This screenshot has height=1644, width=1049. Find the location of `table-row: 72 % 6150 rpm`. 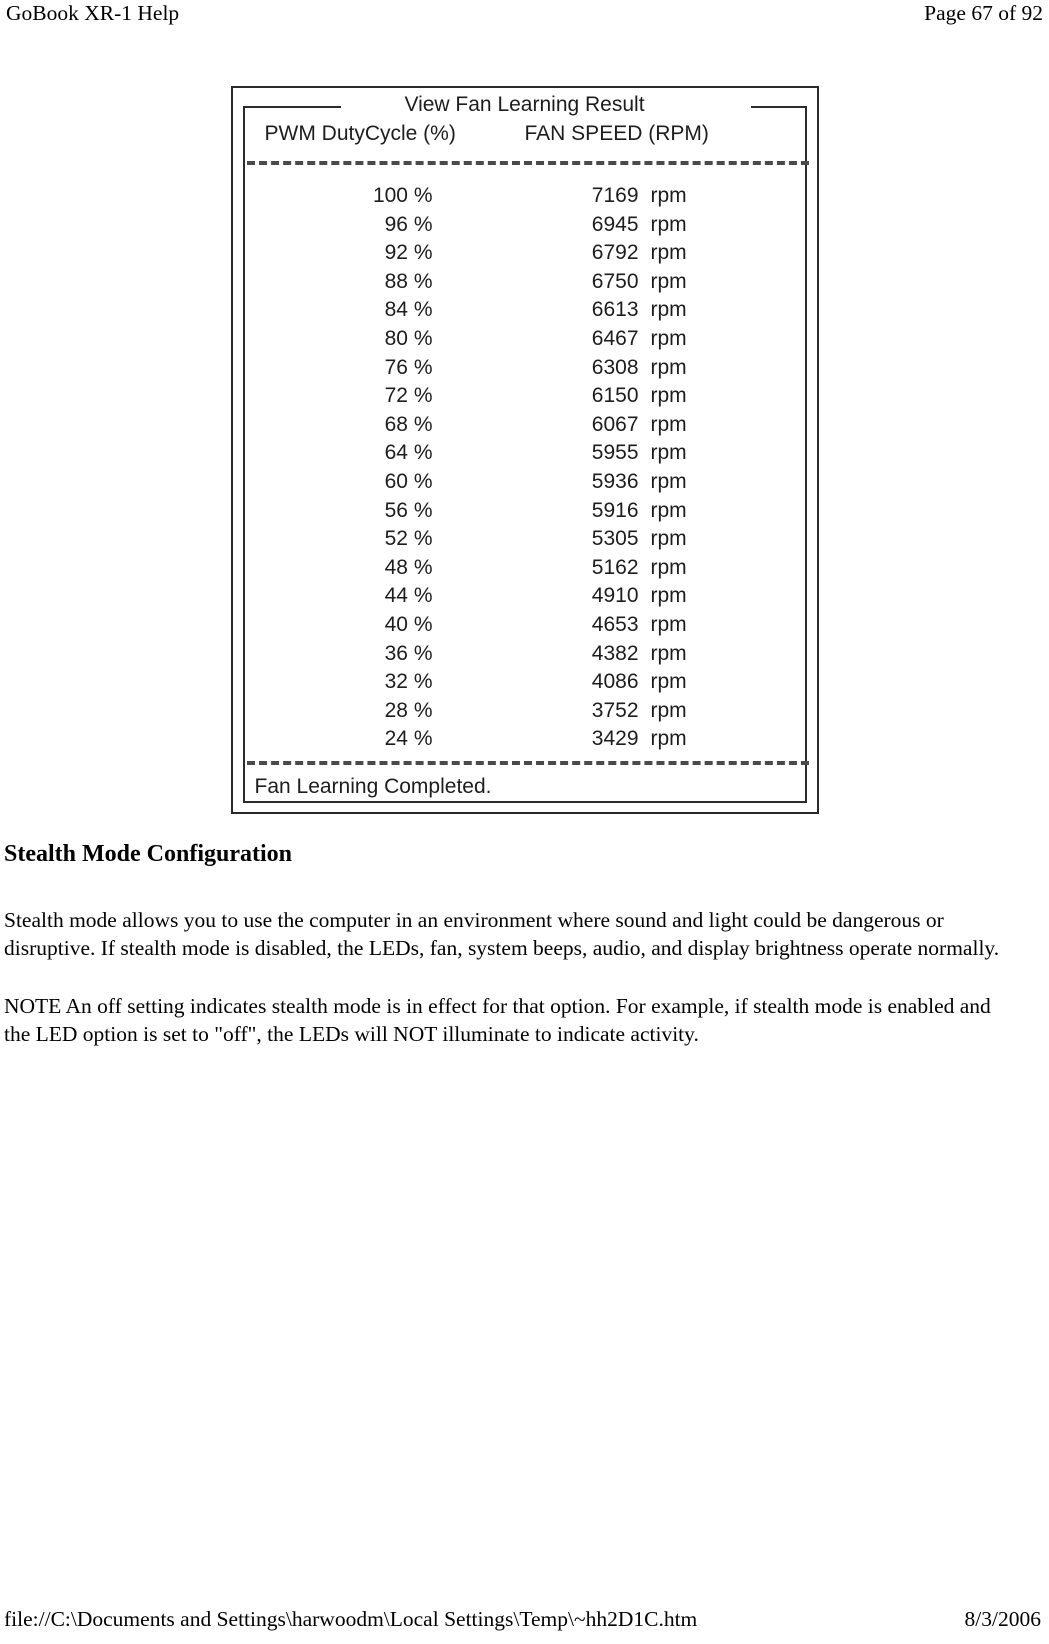

table-row: 72 % 6150 rpm is located at coordinates (528, 396).